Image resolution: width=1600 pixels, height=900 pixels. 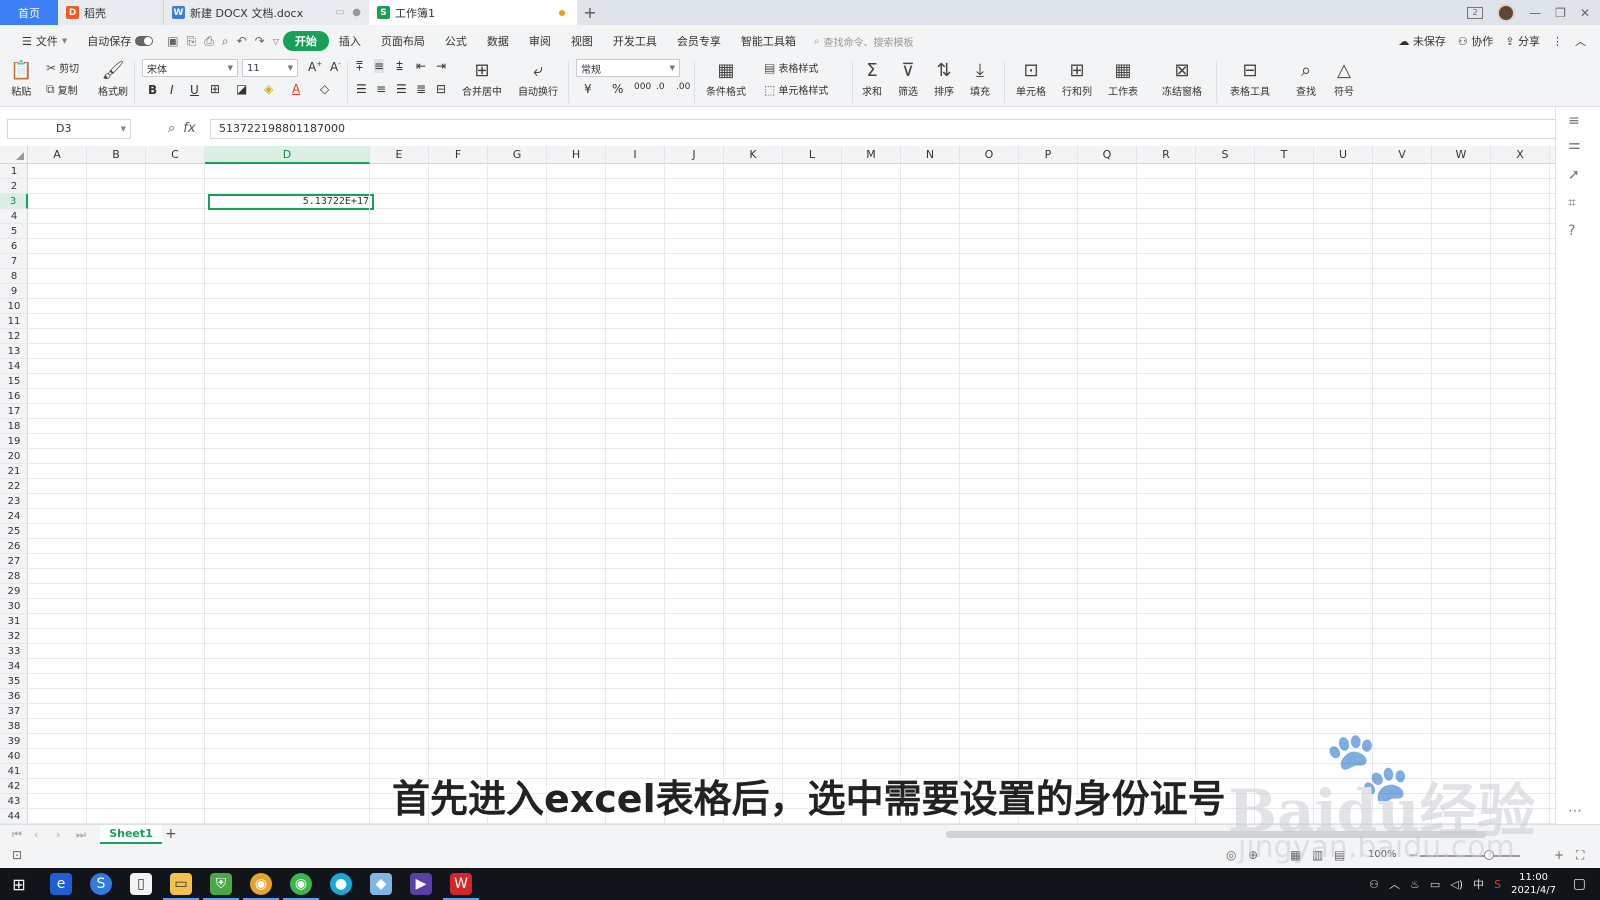 I want to click on row-header: 18, so click(x=14, y=426).